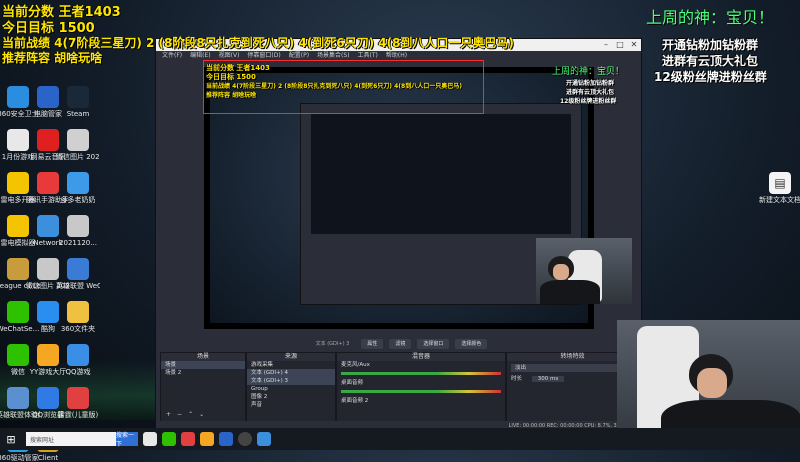 The height and width of the screenshot is (462, 800). Describe the element at coordinates (590, 83) in the screenshot. I see `preview-fan-line: 开通钻粉加钻粉群` at that location.